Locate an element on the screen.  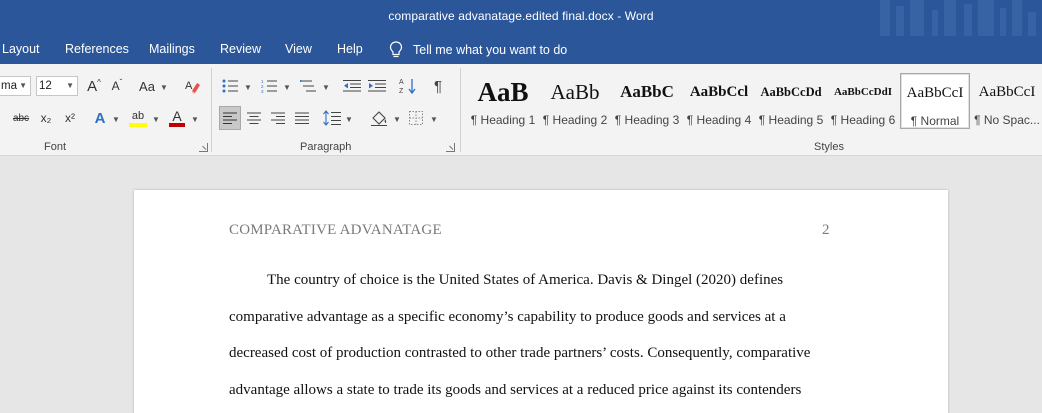
lightbulb-icon is located at coordinates (396, 49).